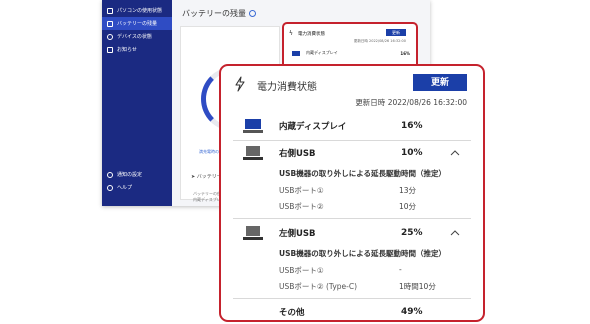 This screenshot has width=590, height=324. I want to click on port-value: -, so click(400, 269).